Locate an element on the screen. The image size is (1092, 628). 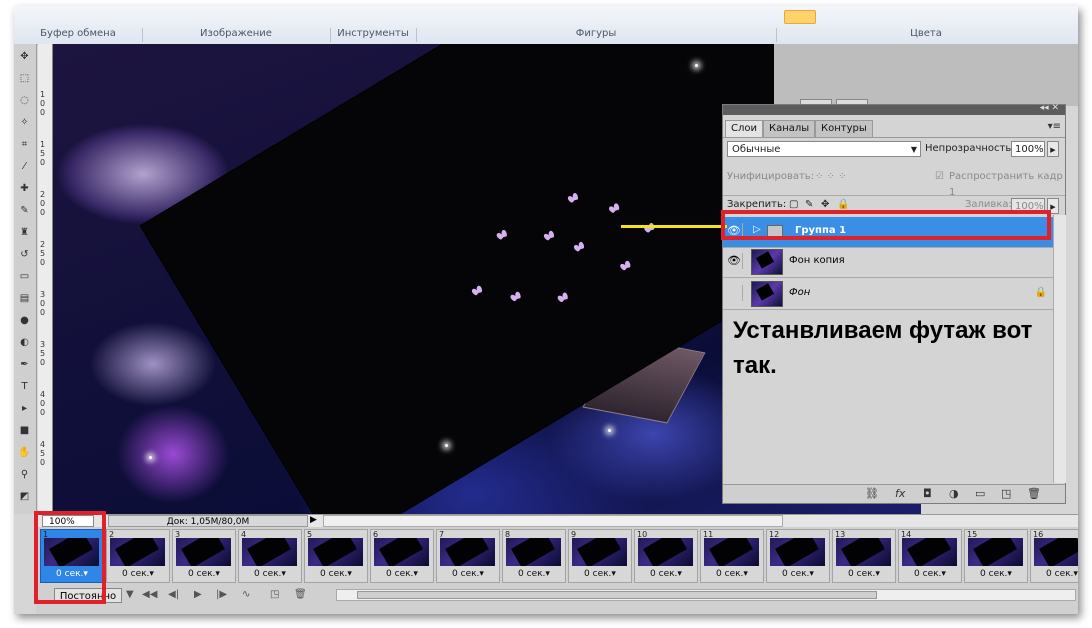
animation-frame: 80 сек.▾ is located at coordinates (534, 556).